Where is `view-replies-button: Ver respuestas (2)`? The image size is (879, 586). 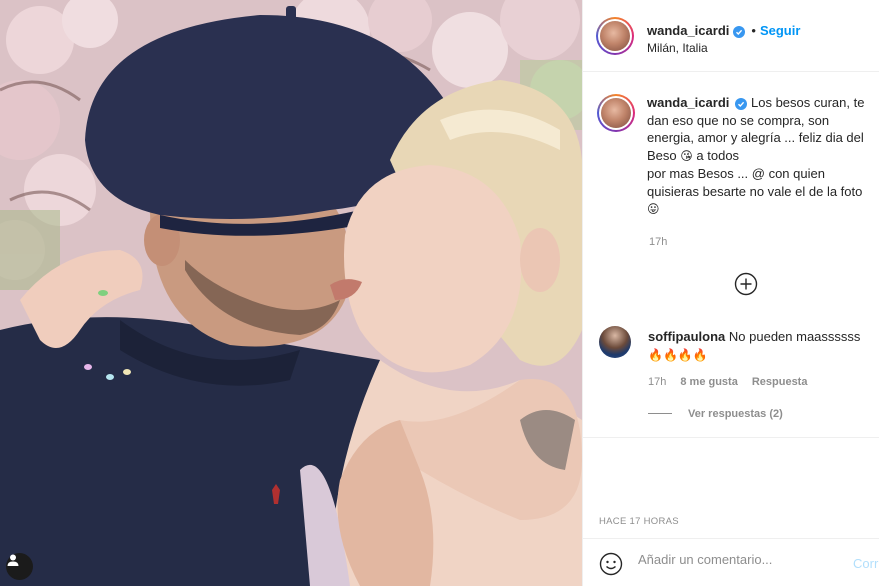 view-replies-button: Ver respuestas (2) is located at coordinates (715, 414).